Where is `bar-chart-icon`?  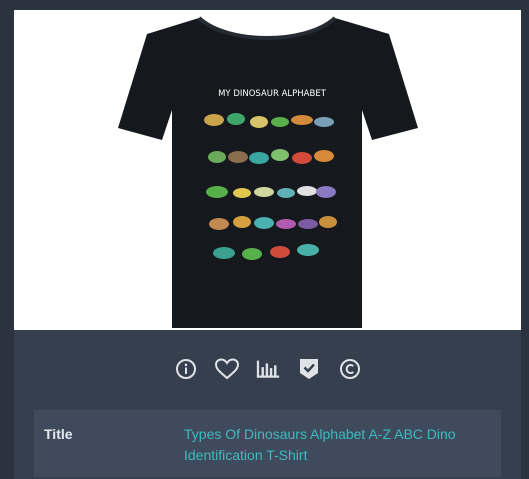 bar-chart-icon is located at coordinates (267, 369).